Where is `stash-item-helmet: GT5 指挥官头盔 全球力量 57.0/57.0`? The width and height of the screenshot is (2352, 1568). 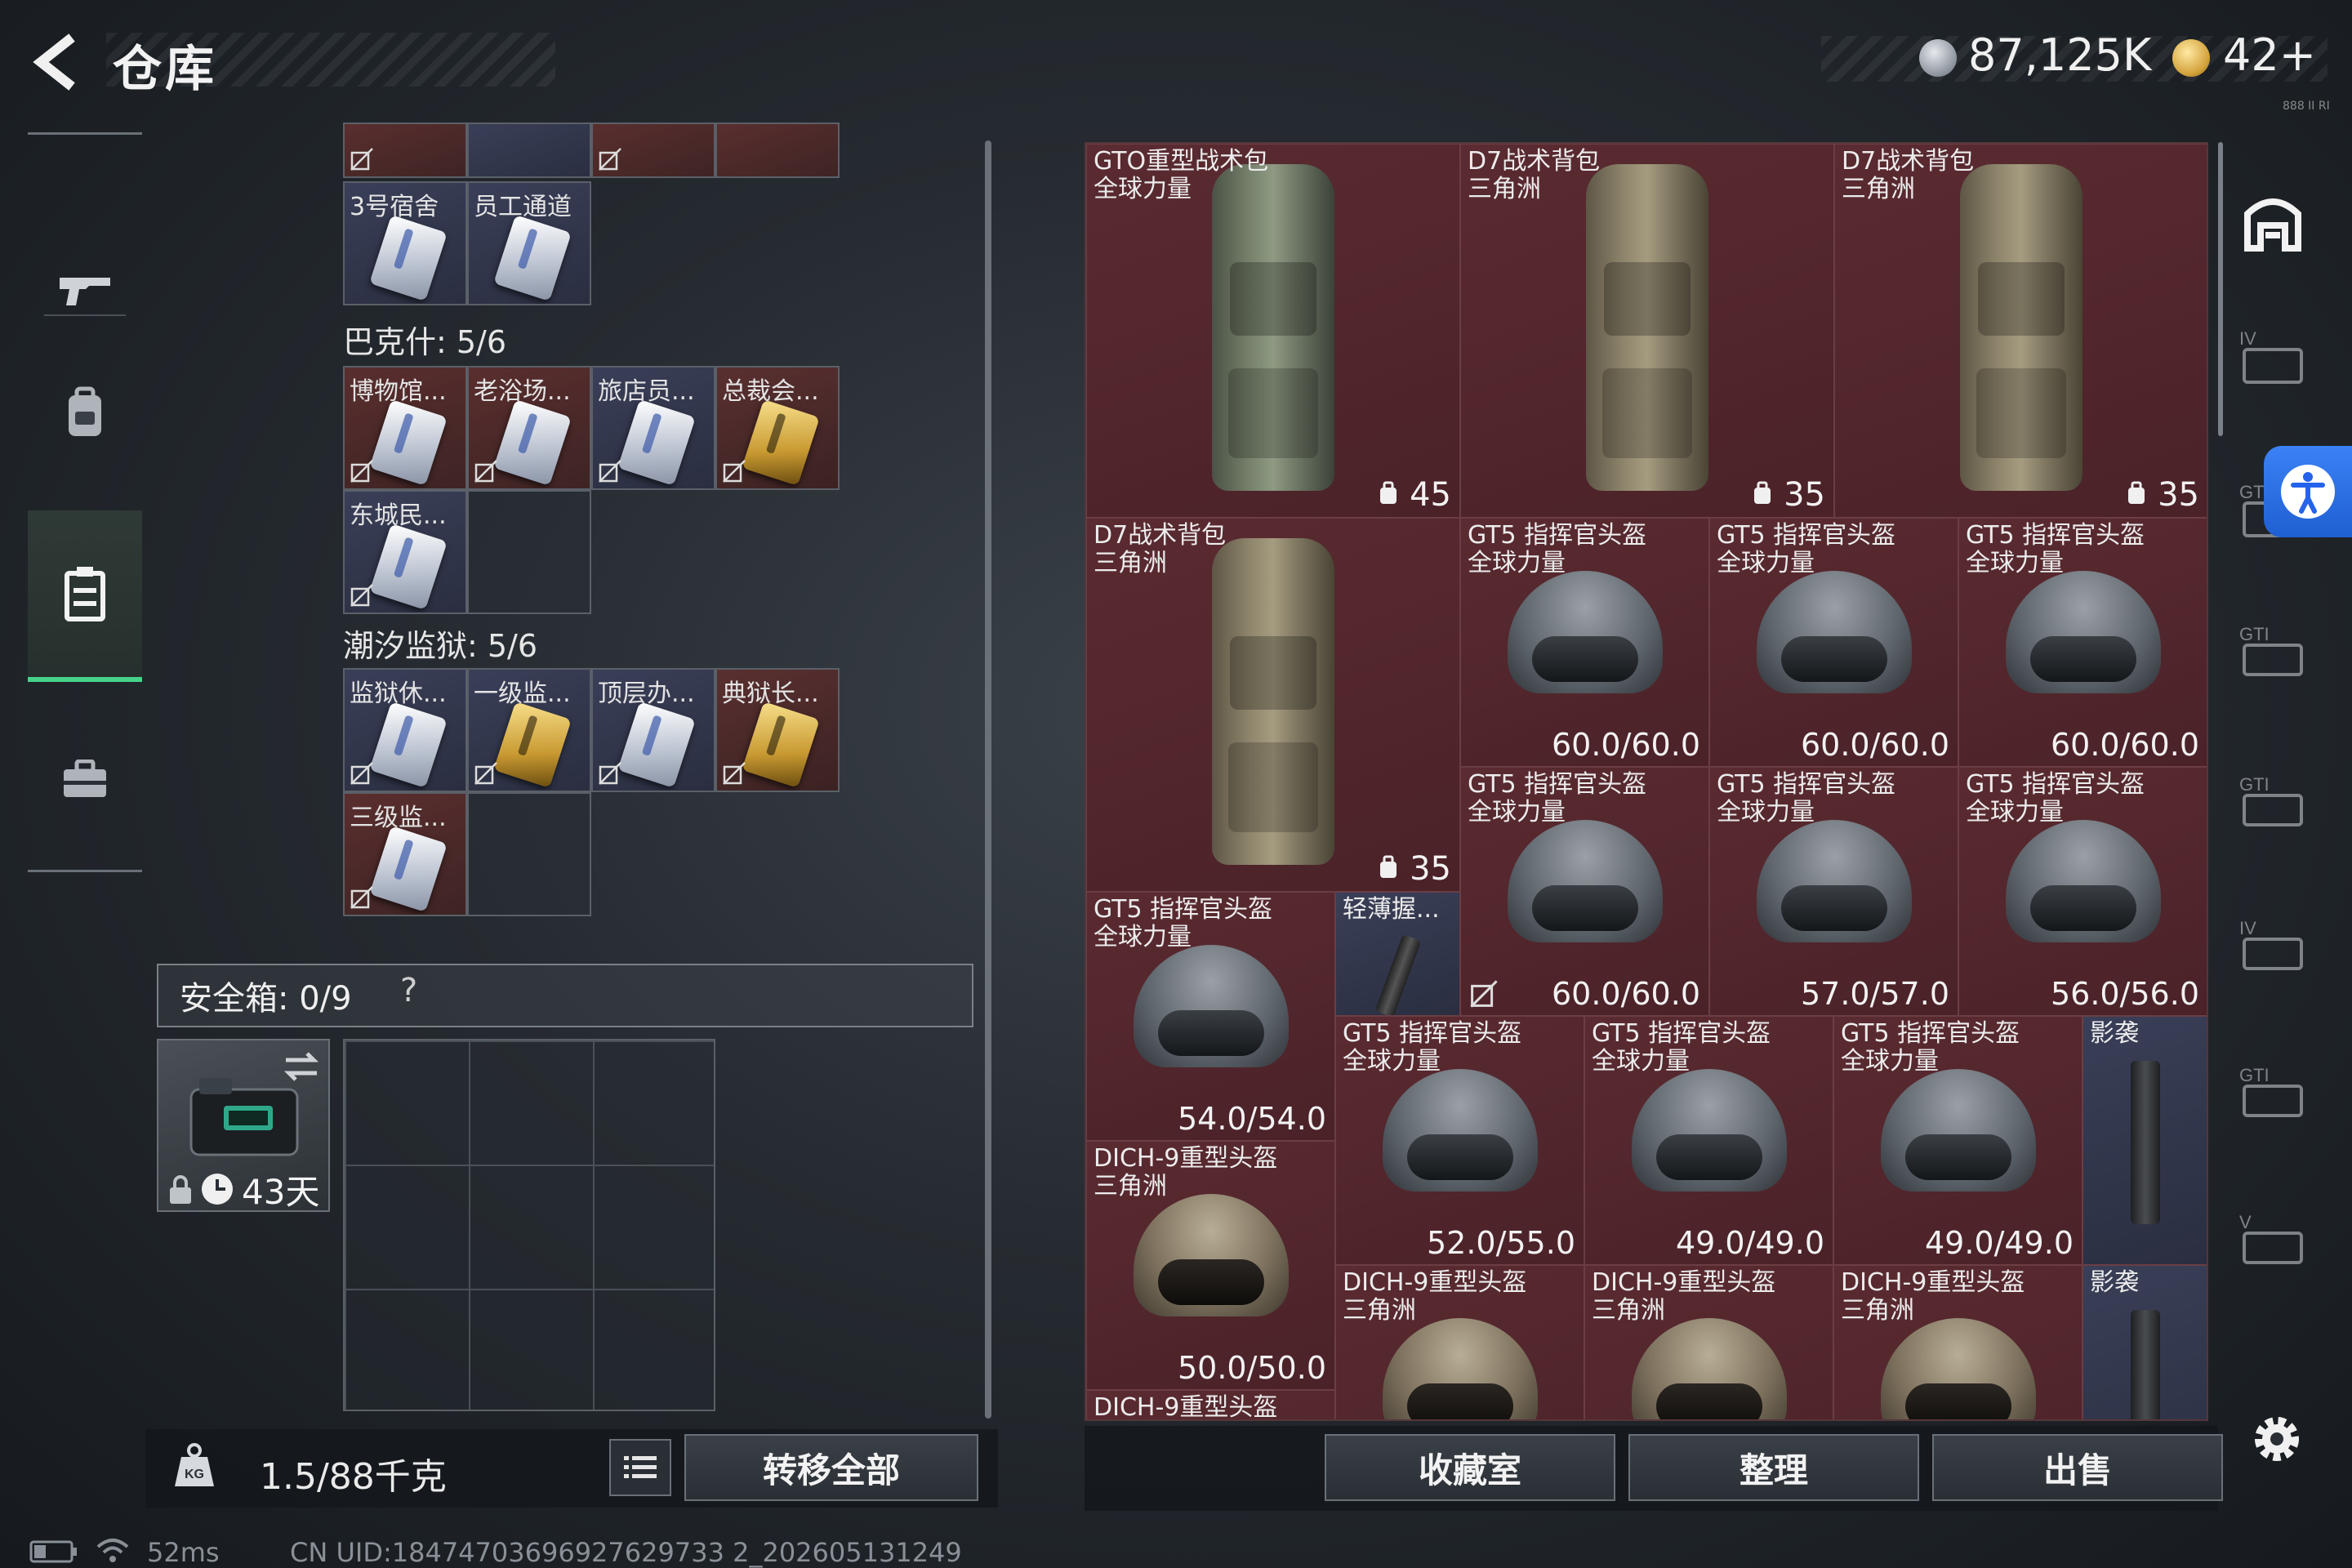 stash-item-helmet: GT5 指挥官头盔 全球力量 57.0/57.0 is located at coordinates (1834, 891).